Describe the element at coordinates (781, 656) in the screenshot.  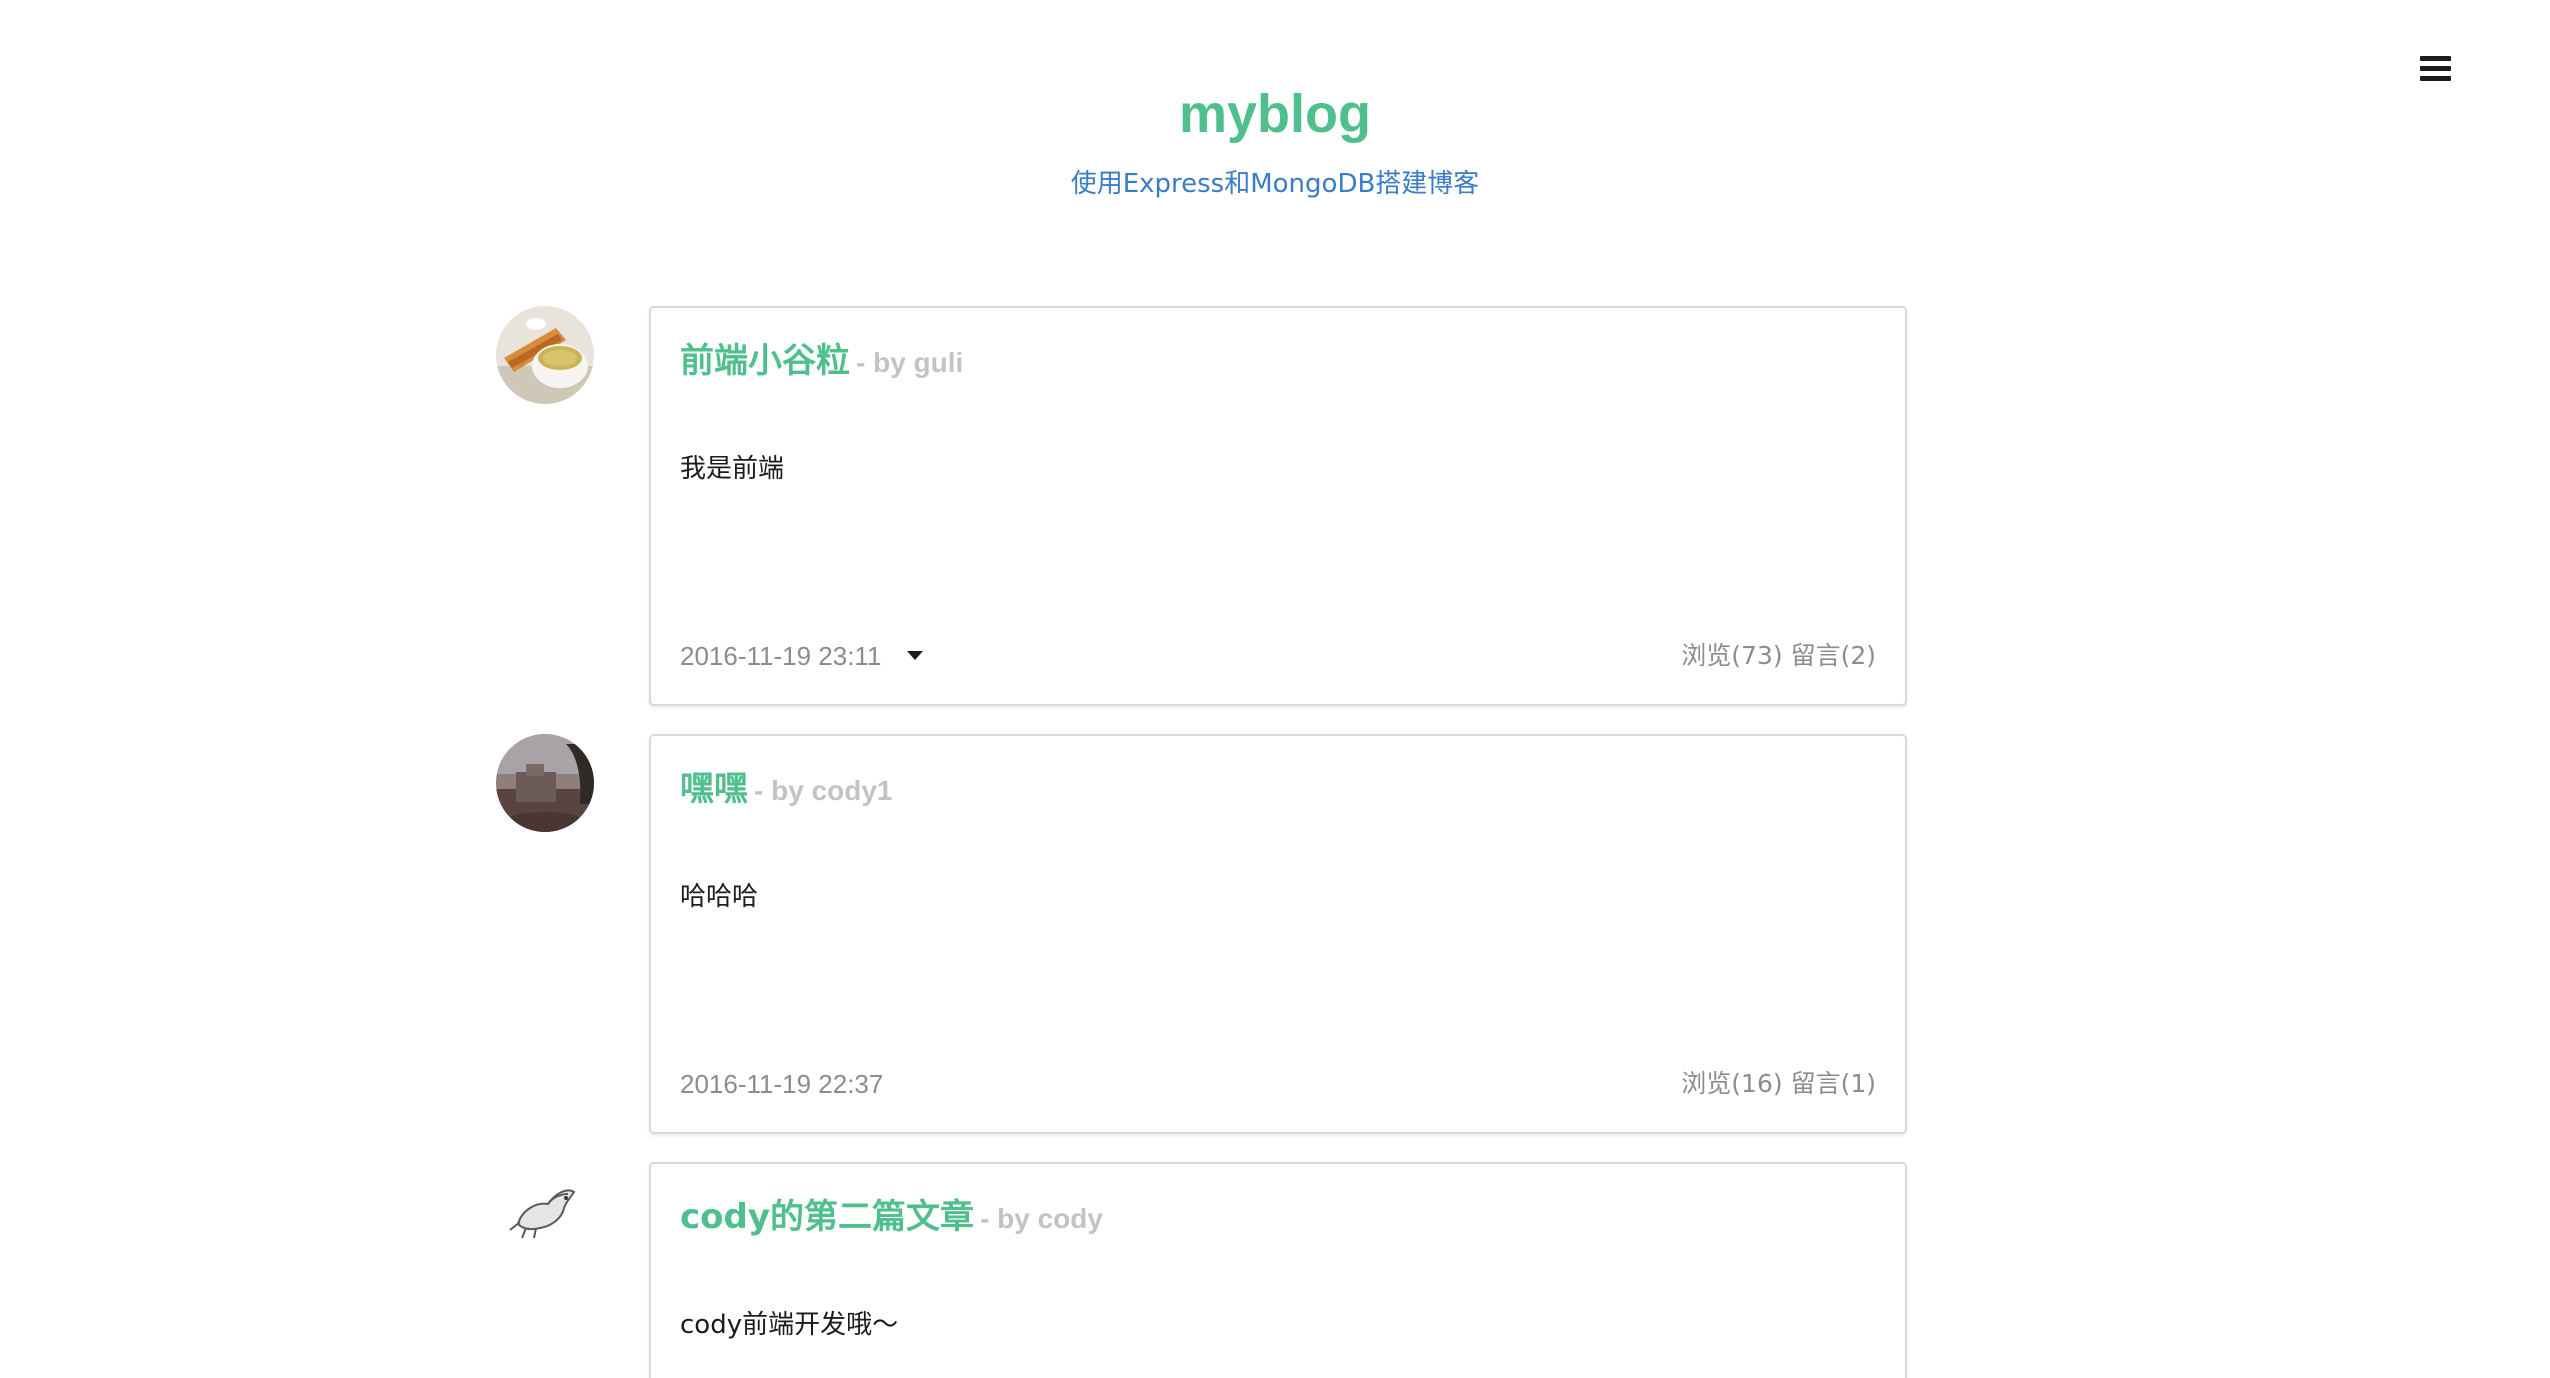
I see `post-date: 2016-11-19 23:11` at that location.